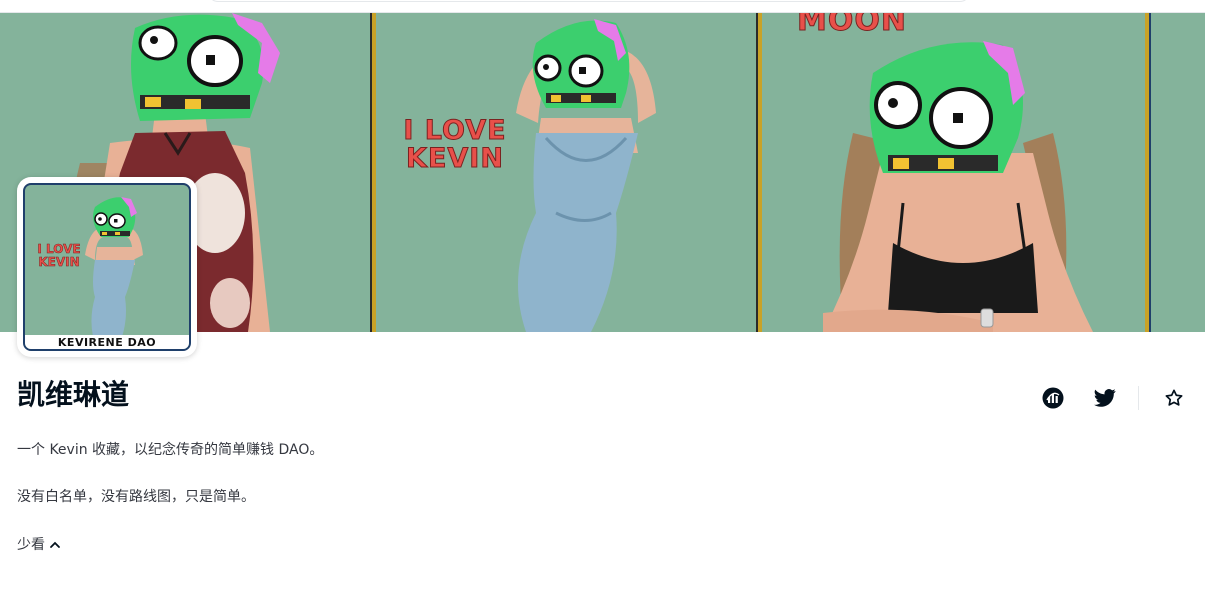  I want to click on star-icon, so click(1174, 397).